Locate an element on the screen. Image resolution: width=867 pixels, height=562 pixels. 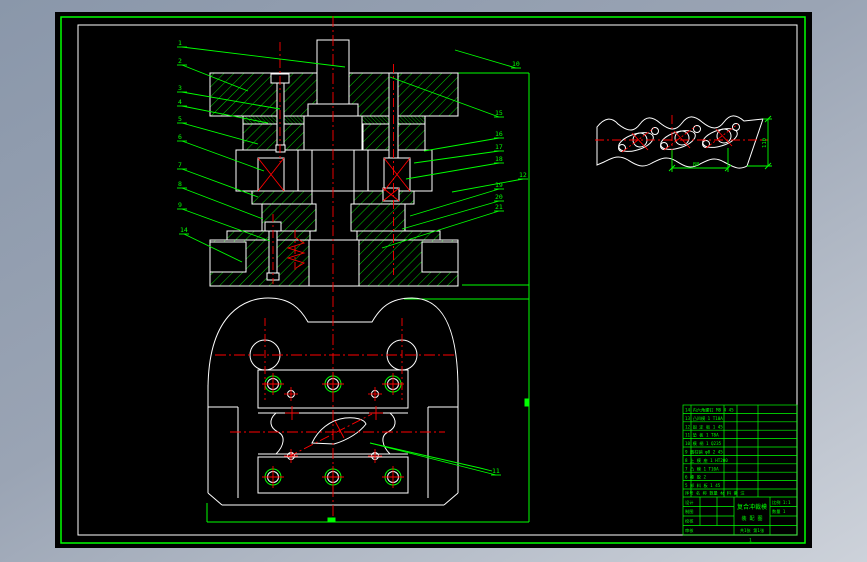
callout-17: 17 is located at coordinates (499, 147).